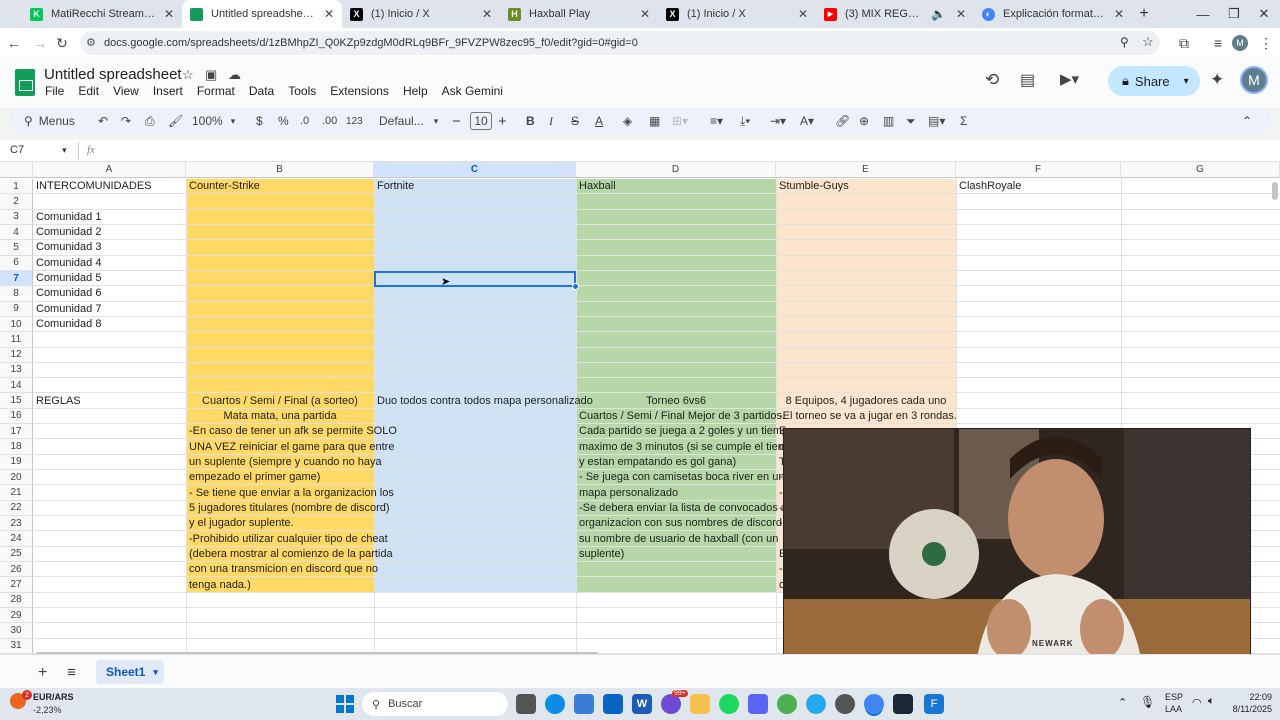 The width and height of the screenshot is (1280, 720). I want to click on browser-tab: ▶ (3) MIX REGGAETON 2021 🔈 ✕, so click(895, 14).